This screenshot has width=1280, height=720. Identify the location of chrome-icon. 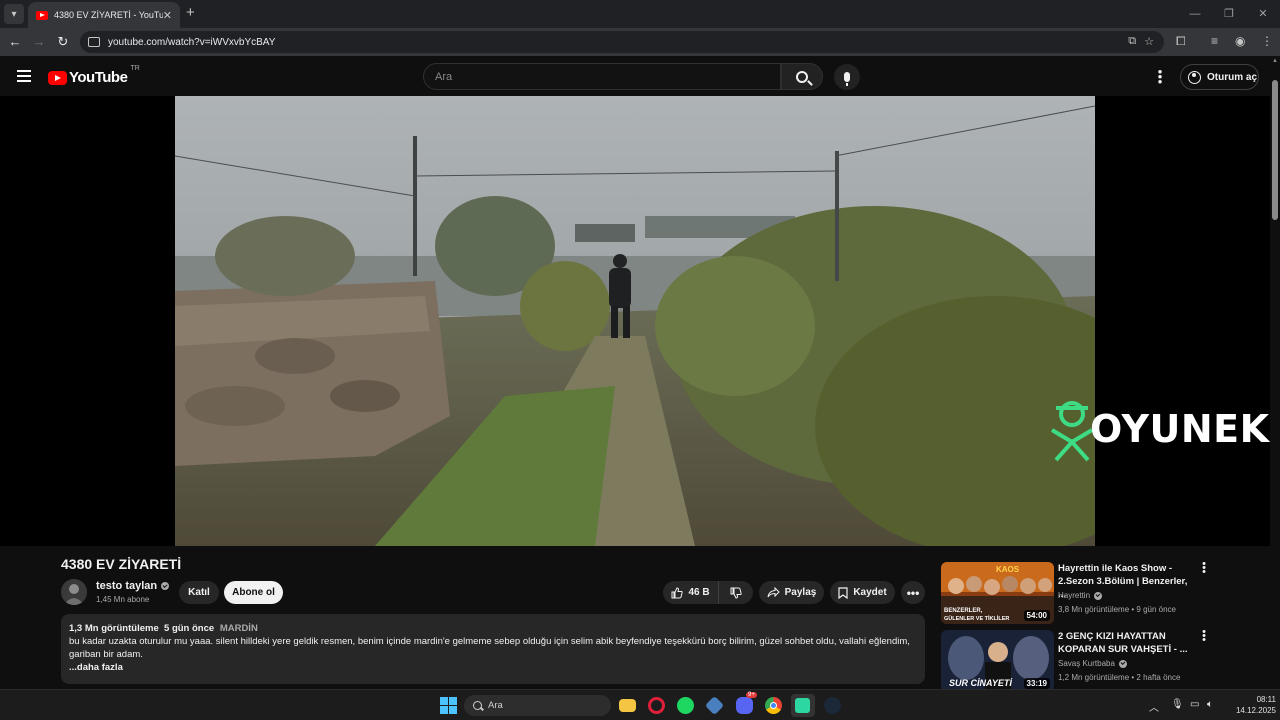
(773, 705).